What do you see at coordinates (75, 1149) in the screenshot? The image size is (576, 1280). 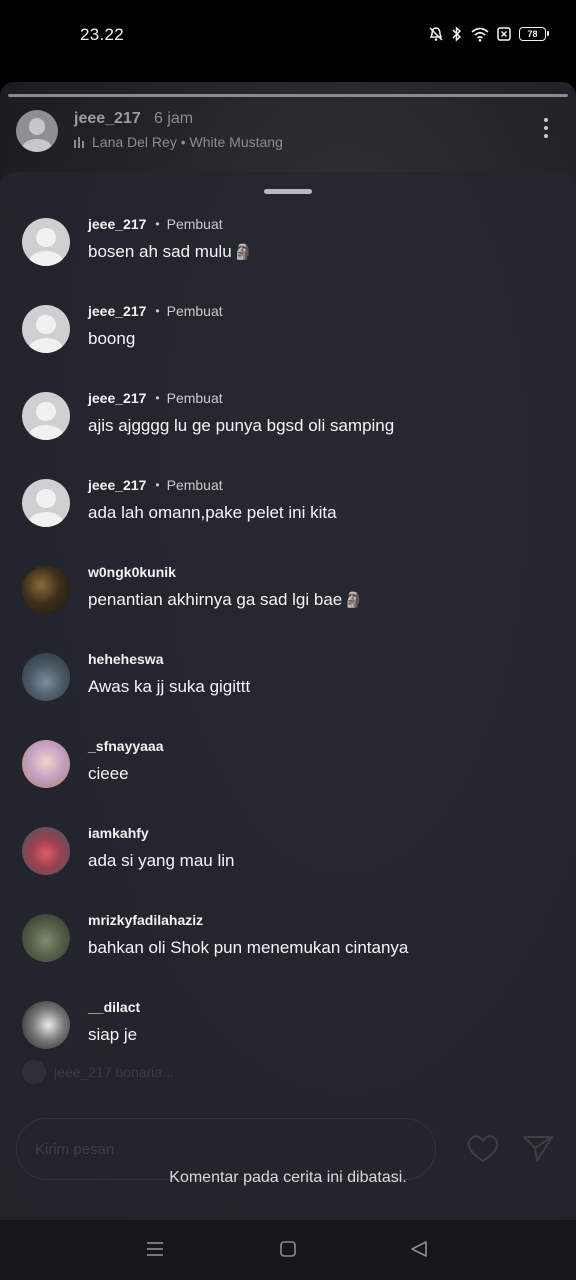 I see `message-input-placeholder: Kirim pesan` at bounding box center [75, 1149].